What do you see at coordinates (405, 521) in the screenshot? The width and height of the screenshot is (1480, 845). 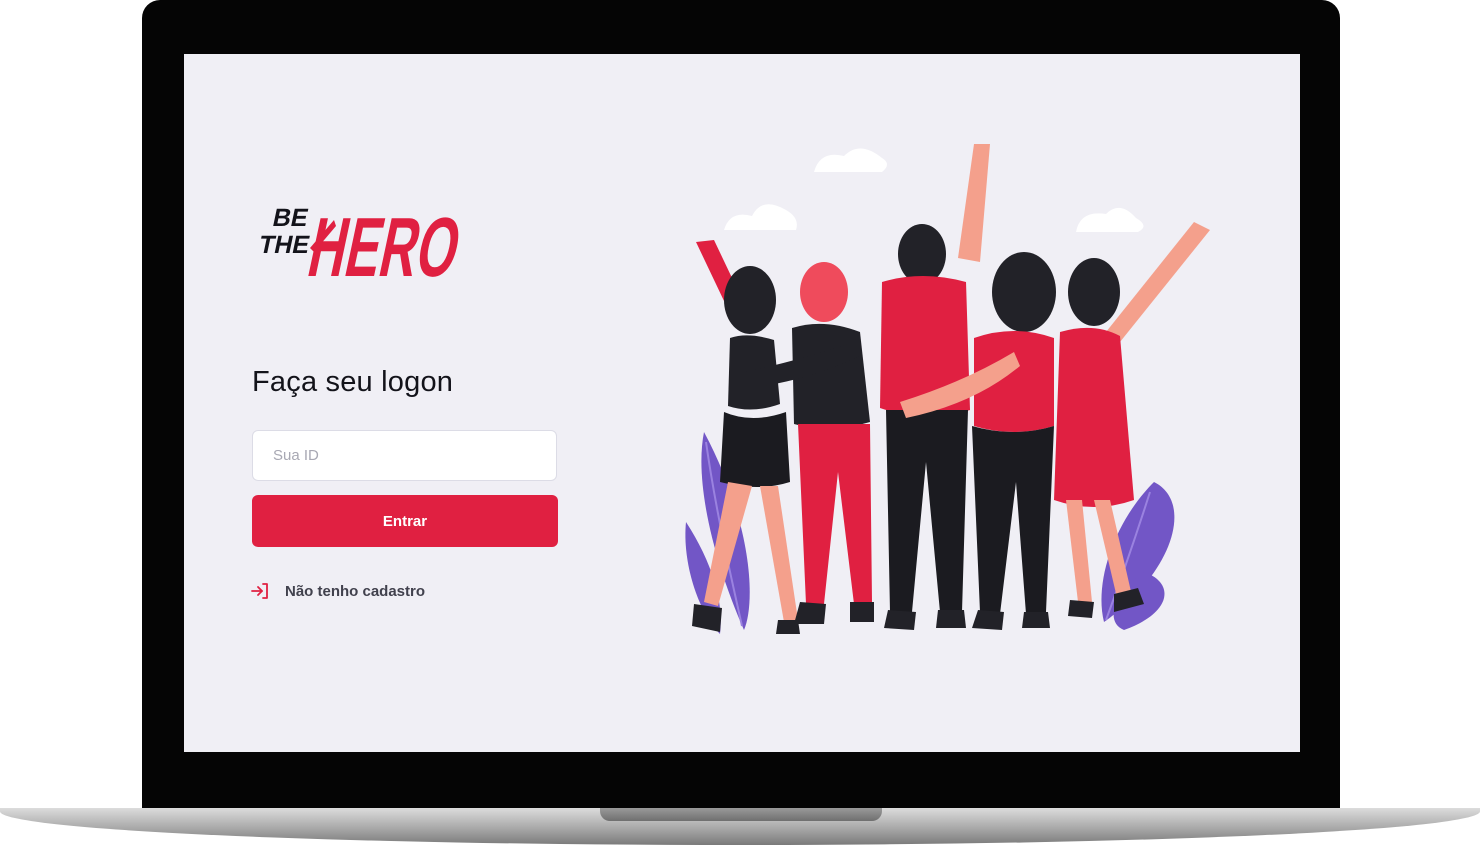 I see `login-button: Entrar` at bounding box center [405, 521].